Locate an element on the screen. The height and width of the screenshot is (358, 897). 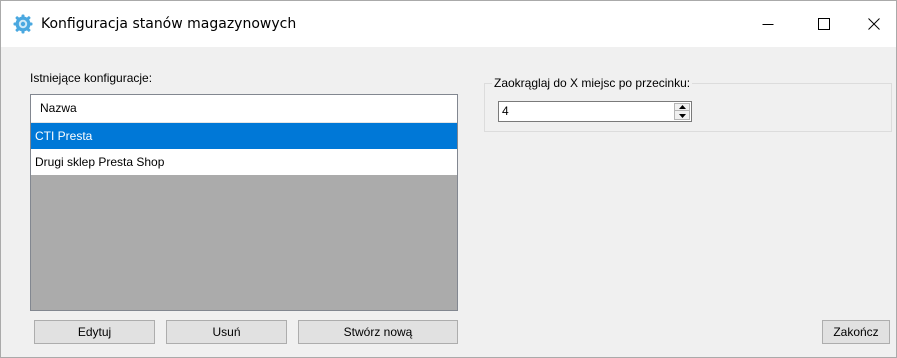
arrow-down-icon is located at coordinates (682, 115).